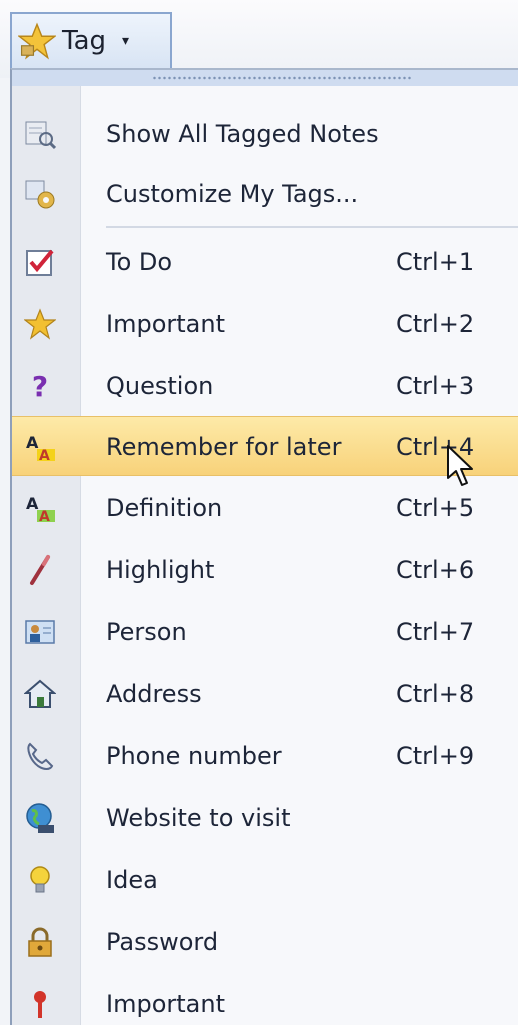 The width and height of the screenshot is (518, 1025). I want to click on toolbar: Tag ▾, so click(259, 39).